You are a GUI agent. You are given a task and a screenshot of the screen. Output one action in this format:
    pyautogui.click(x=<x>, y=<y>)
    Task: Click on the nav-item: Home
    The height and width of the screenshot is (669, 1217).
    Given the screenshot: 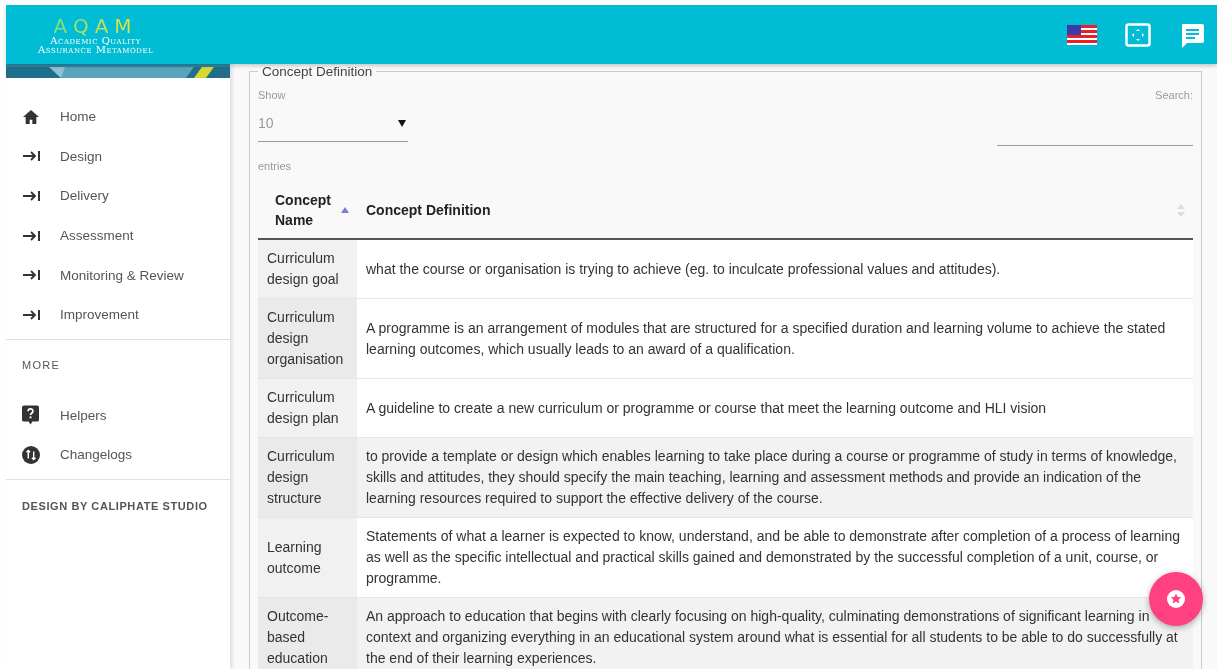 What is the action you would take?
    pyautogui.click(x=118, y=117)
    